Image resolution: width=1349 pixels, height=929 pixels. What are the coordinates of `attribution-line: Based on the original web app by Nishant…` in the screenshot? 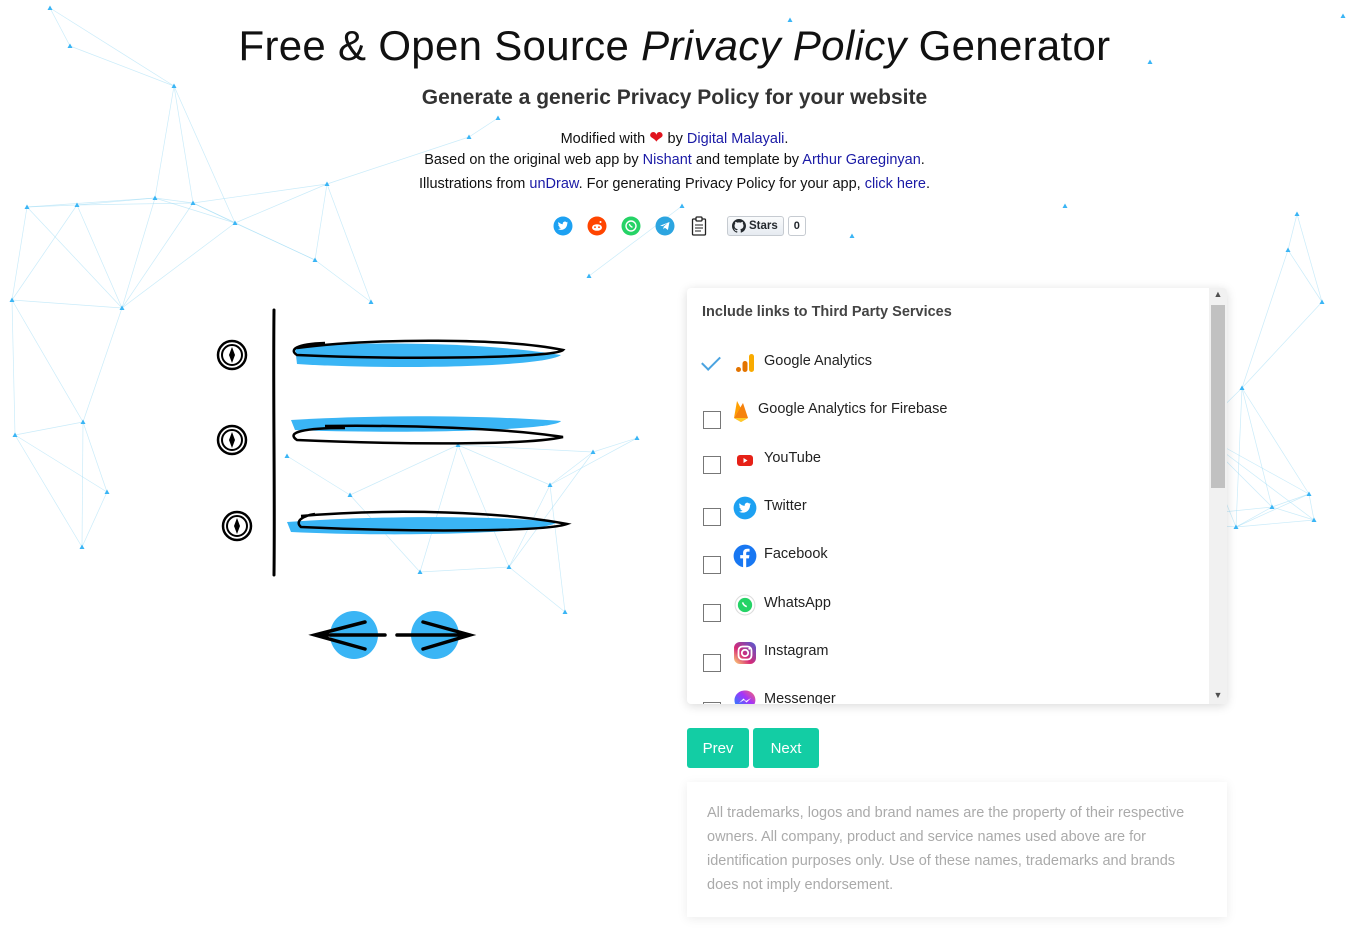 It's located at (674, 160).